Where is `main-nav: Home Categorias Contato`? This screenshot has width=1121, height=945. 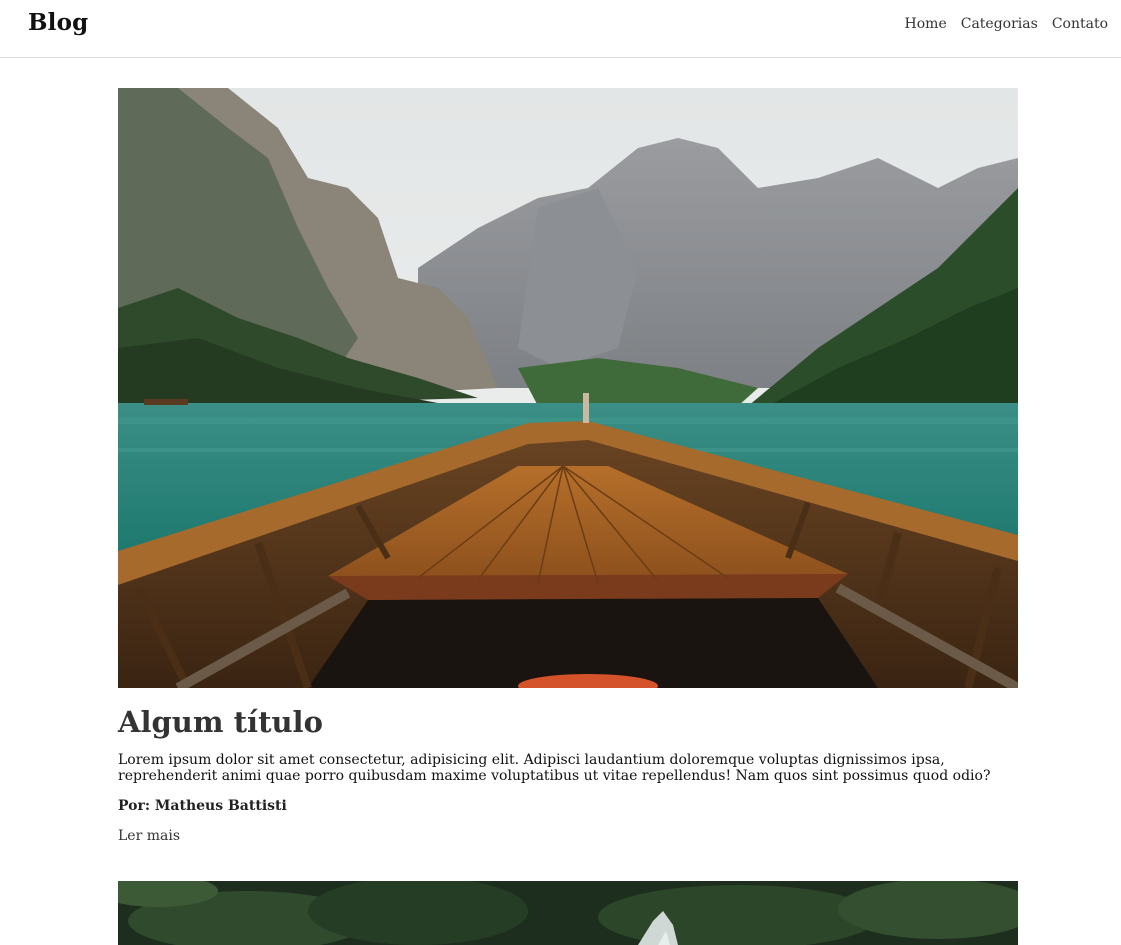 main-nav: Home Categorias Contato is located at coordinates (1006, 24).